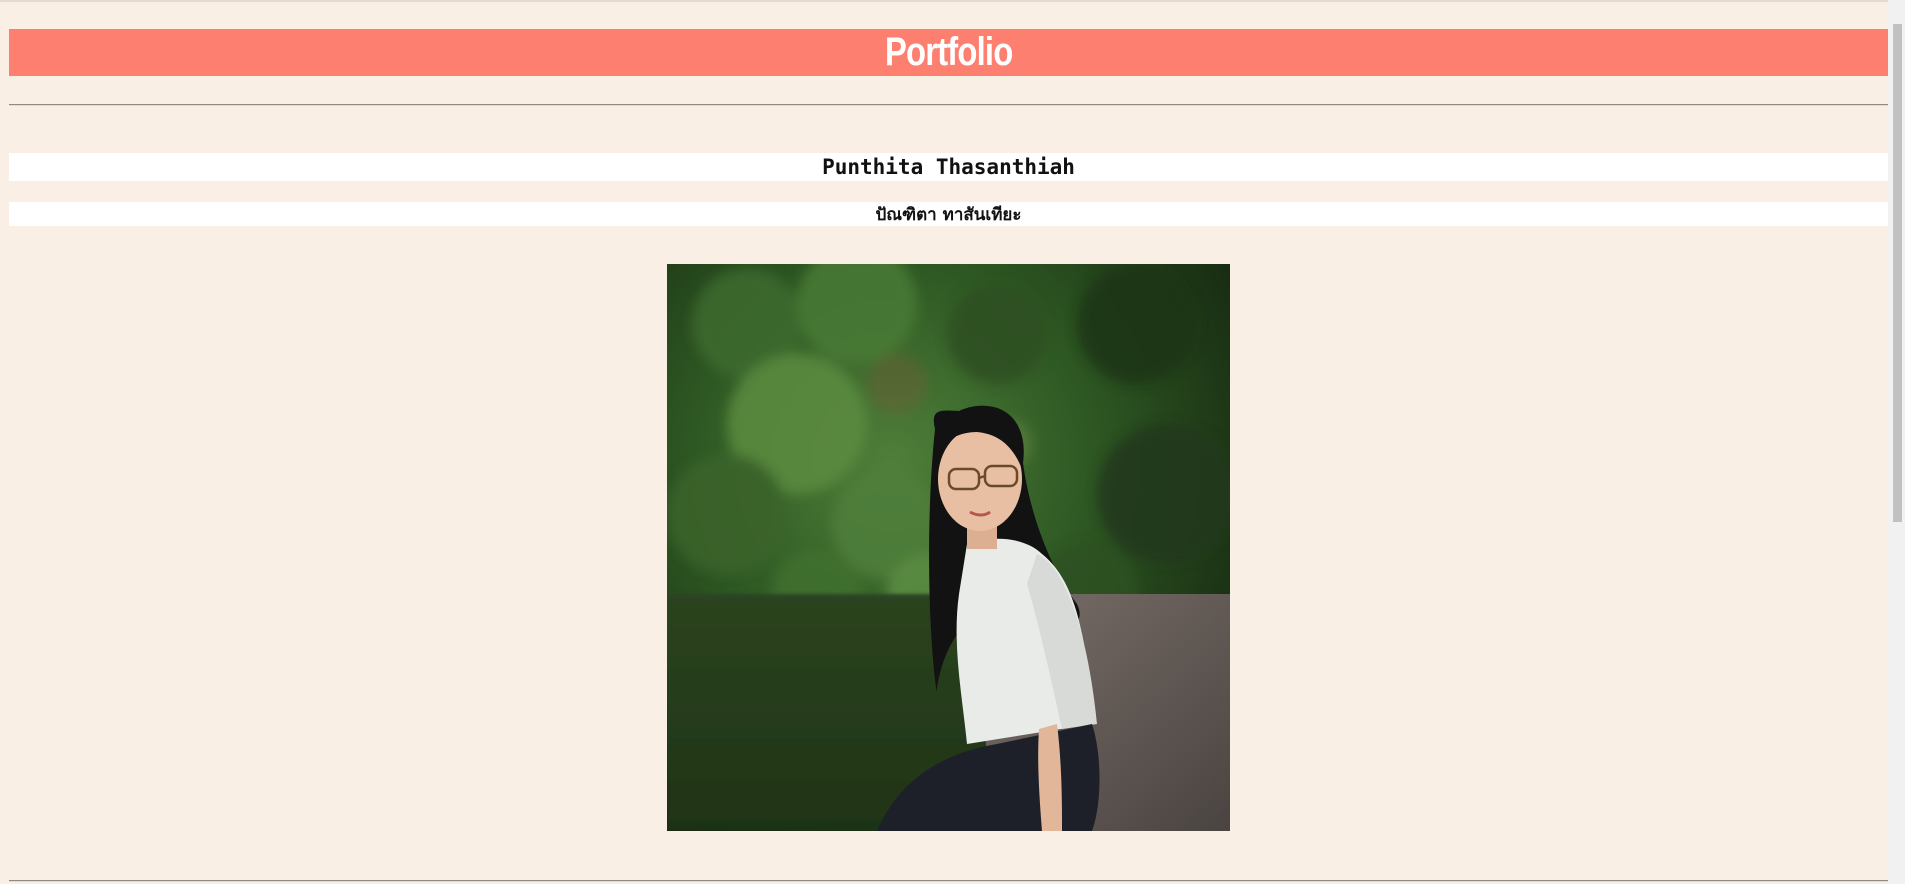  I want to click on name-thai: ปัณฑิตา ทาสันเทียะ, so click(948, 214).